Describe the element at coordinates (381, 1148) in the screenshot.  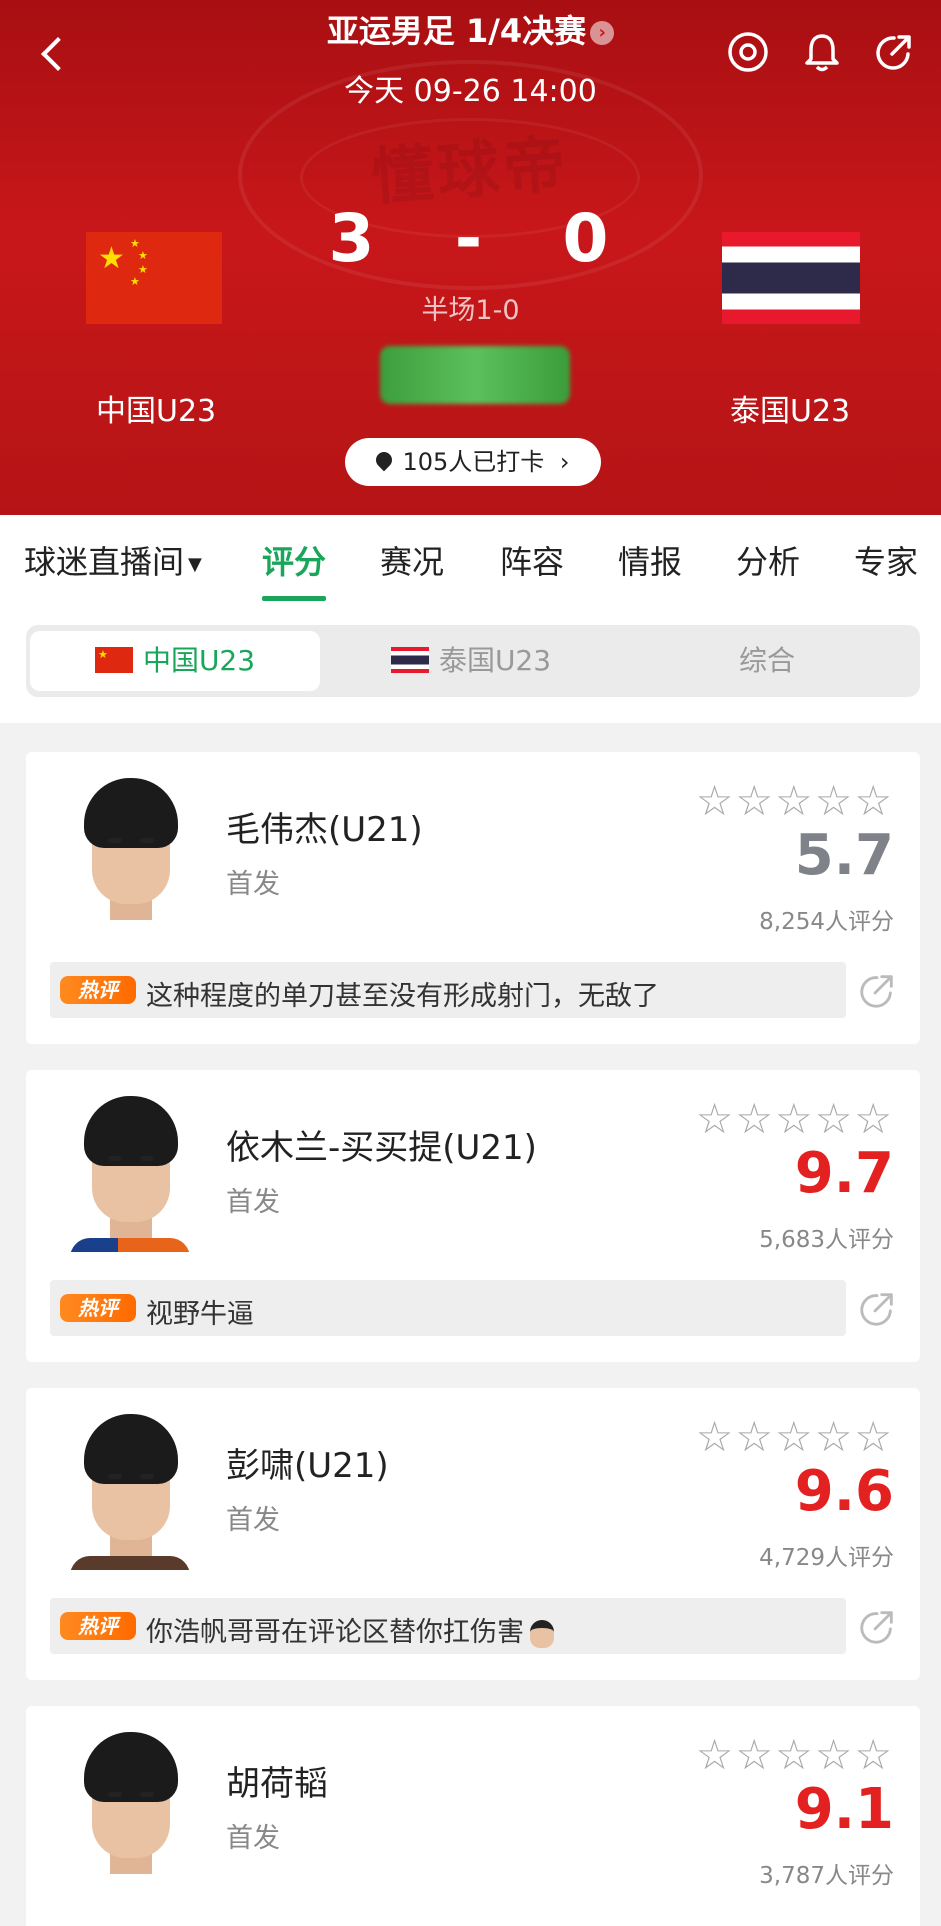
I see `player-name: 依木兰-买买提(U21)` at that location.